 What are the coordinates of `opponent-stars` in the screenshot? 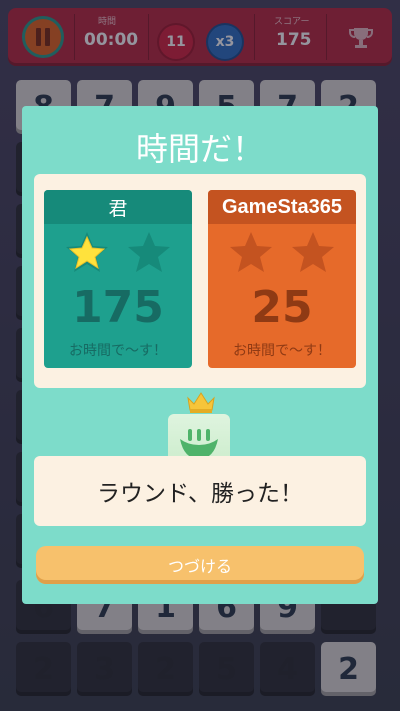 It's located at (282, 255).